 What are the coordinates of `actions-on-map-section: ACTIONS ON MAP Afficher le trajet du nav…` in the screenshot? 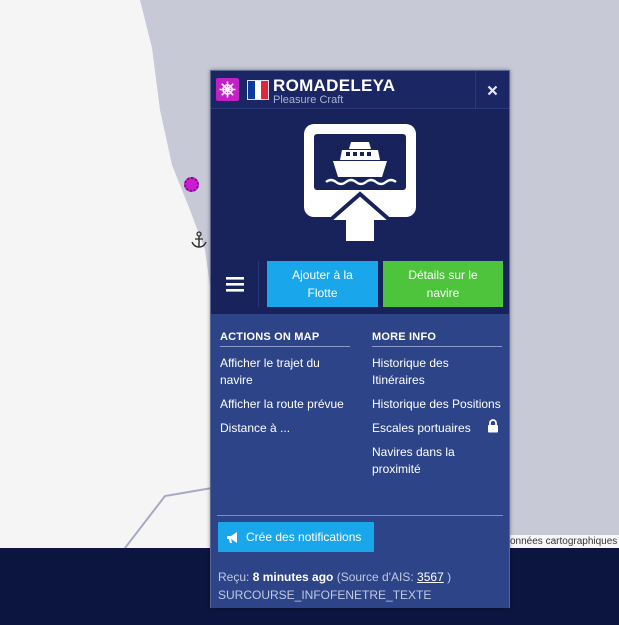 It's located at (285, 387).